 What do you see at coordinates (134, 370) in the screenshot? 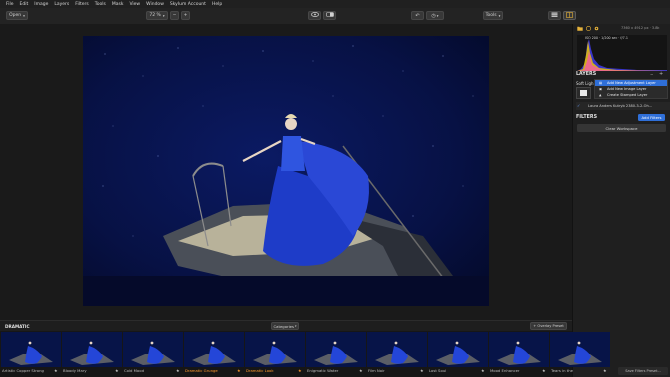
I see `preset-label: Cold Mood` at bounding box center [134, 370].